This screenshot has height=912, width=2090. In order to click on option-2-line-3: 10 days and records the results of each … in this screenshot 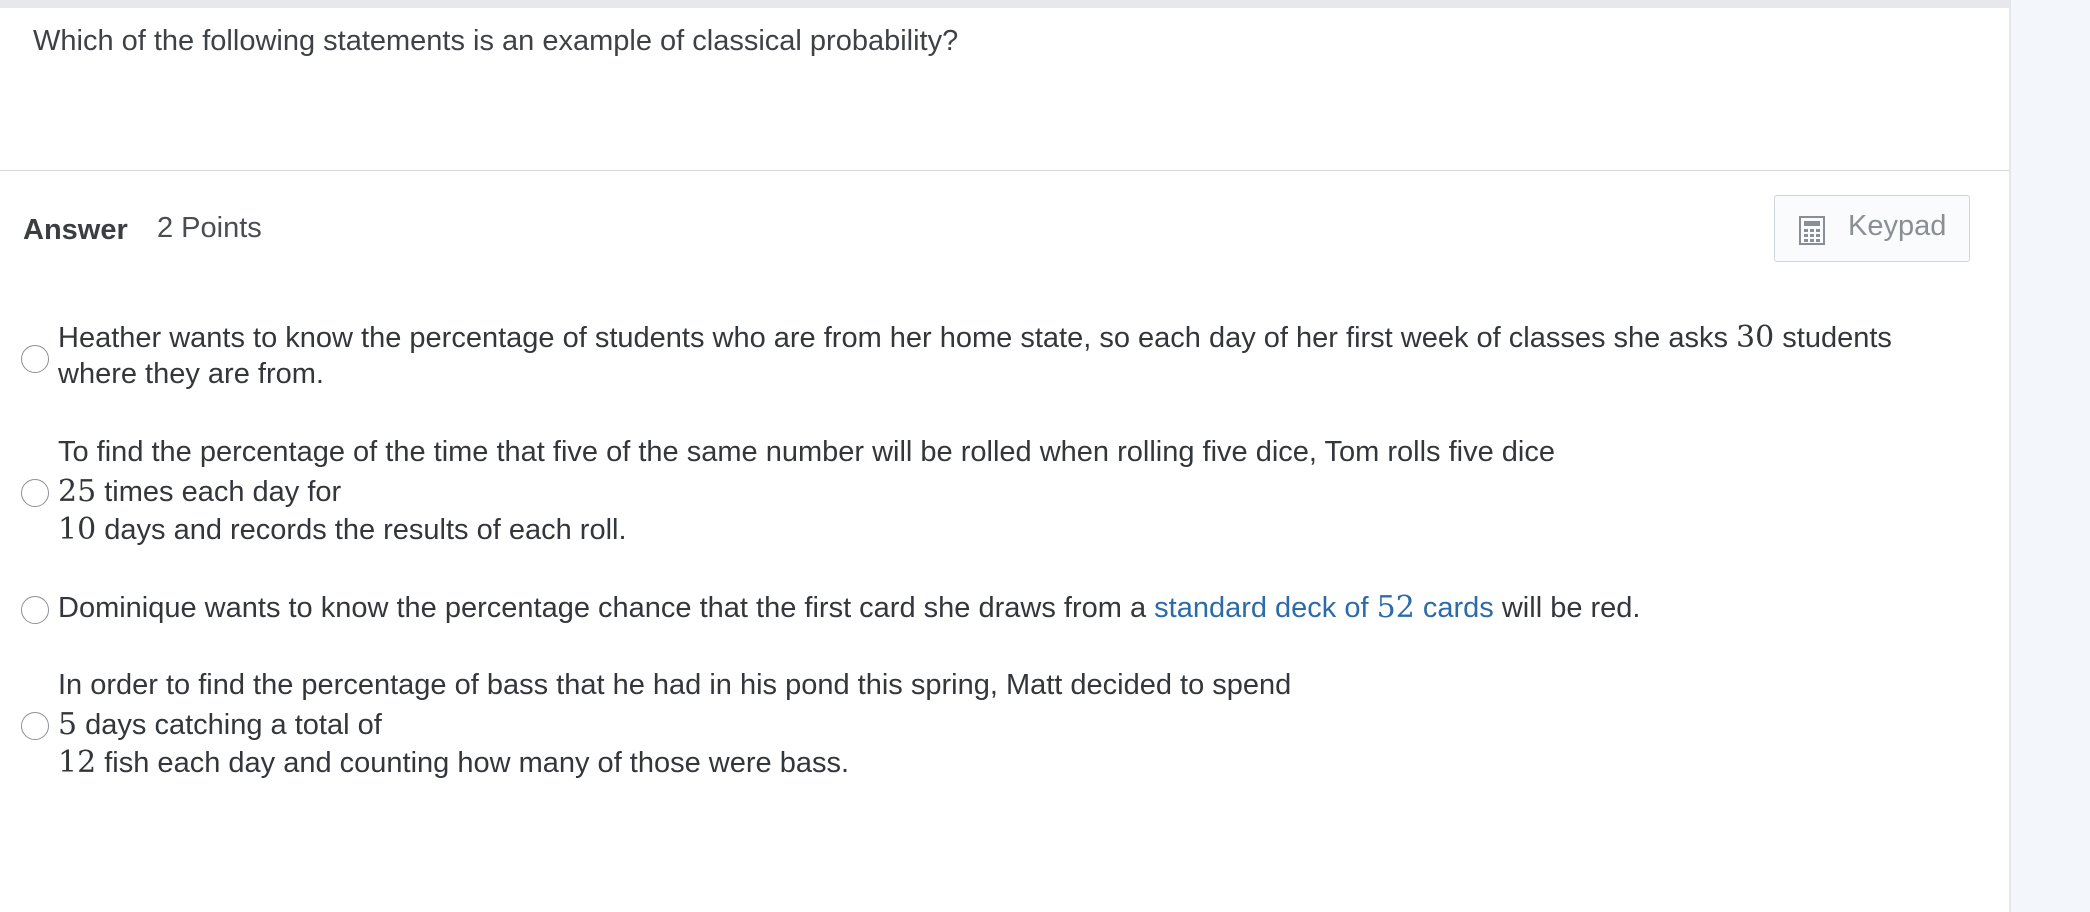, I will do `click(342, 529)`.